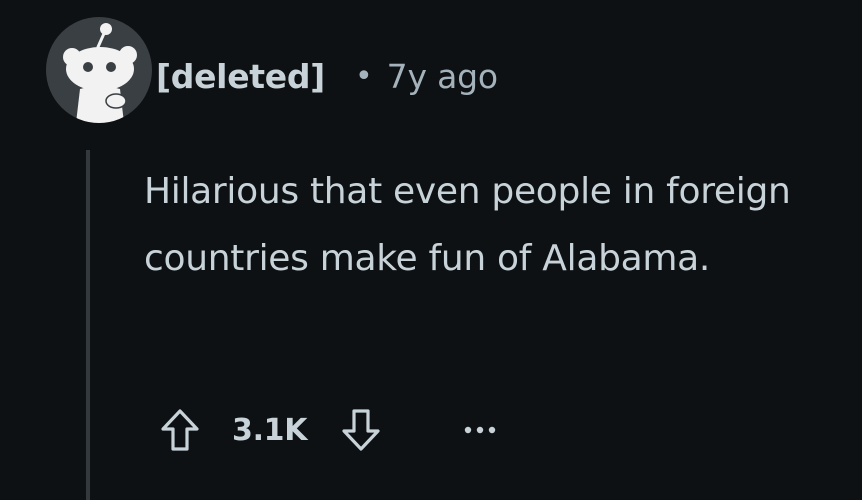 The image size is (862, 500). What do you see at coordinates (88, 325) in the screenshot?
I see `thread-line` at bounding box center [88, 325].